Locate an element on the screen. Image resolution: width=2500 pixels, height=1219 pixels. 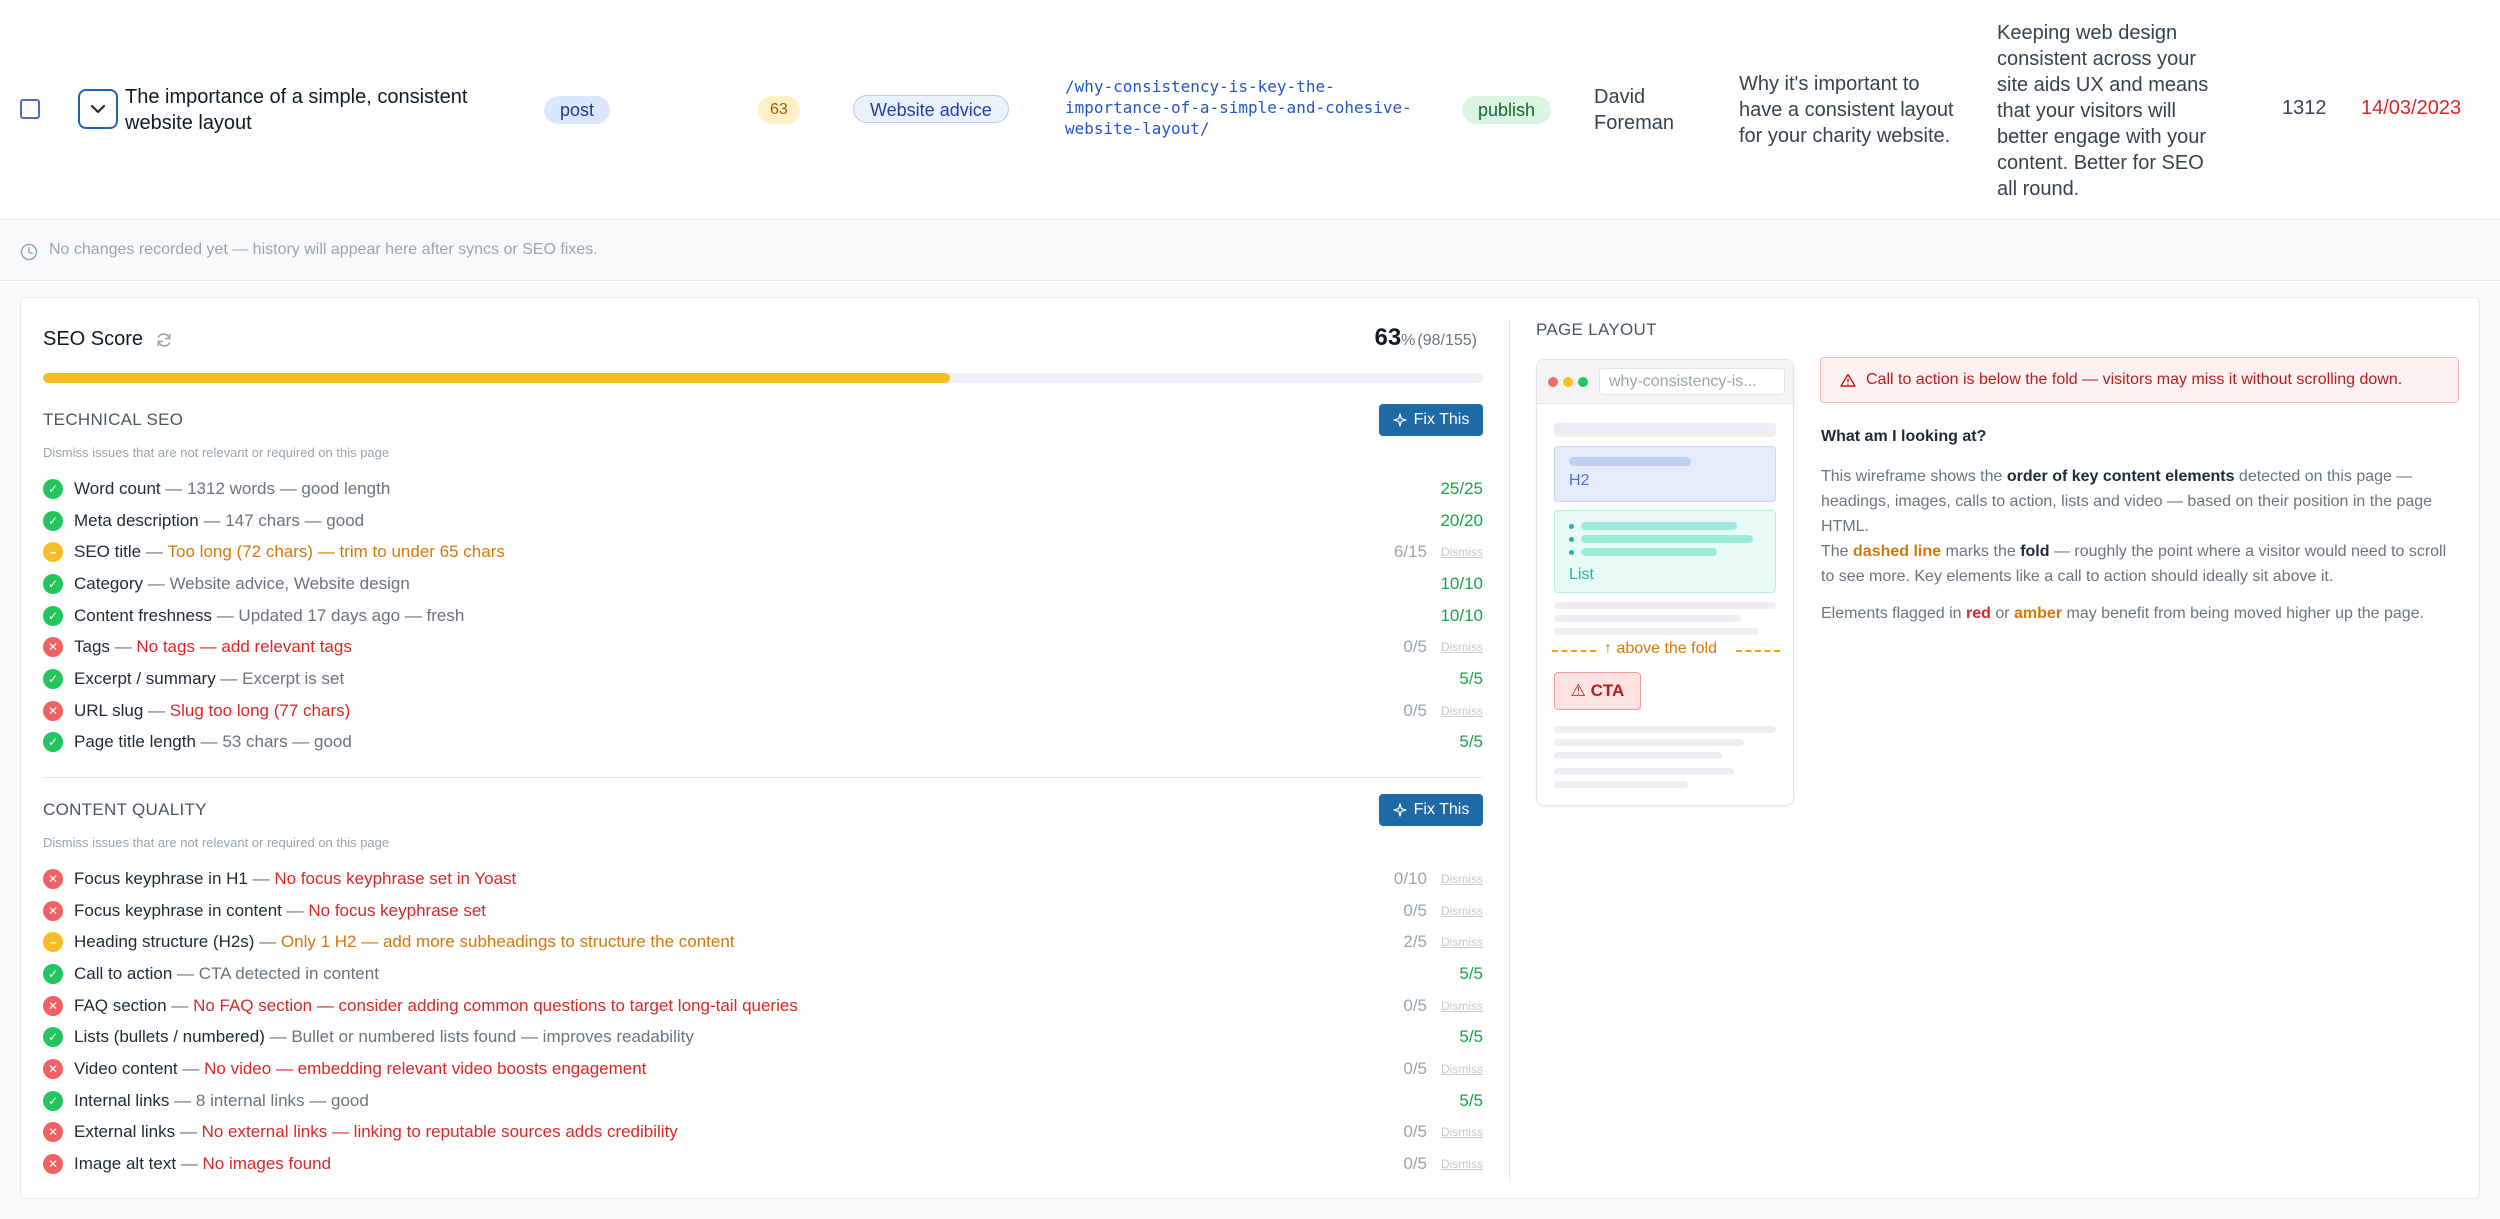
chevron-down-icon is located at coordinates (98, 109).